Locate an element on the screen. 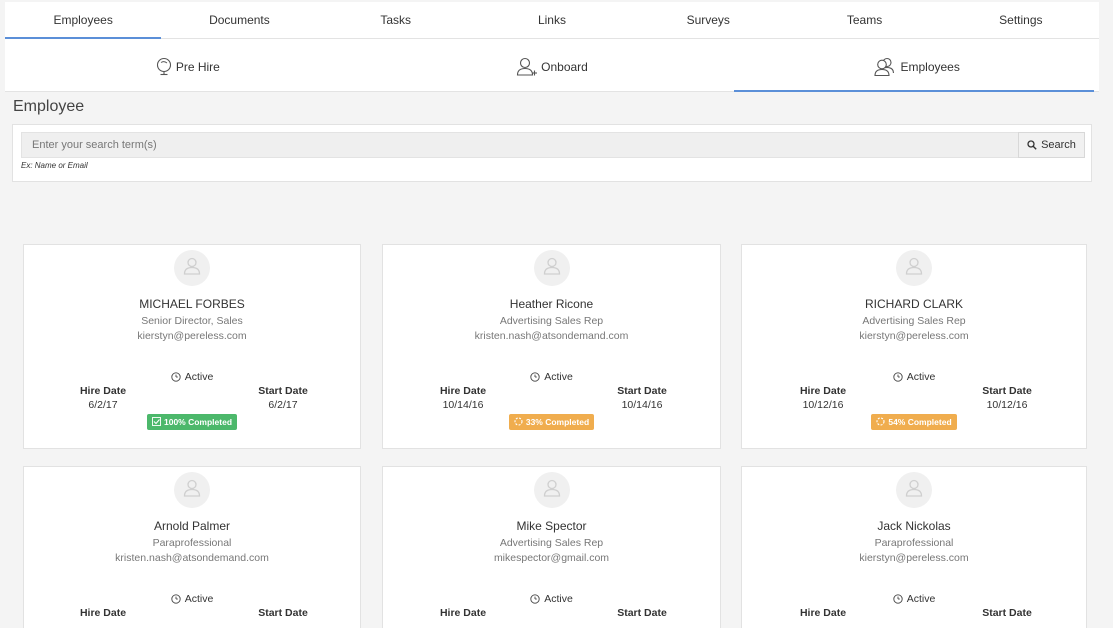 This screenshot has height=628, width=1113. sub-nav: Pre Hire Onboard Employees is located at coordinates (552, 65).